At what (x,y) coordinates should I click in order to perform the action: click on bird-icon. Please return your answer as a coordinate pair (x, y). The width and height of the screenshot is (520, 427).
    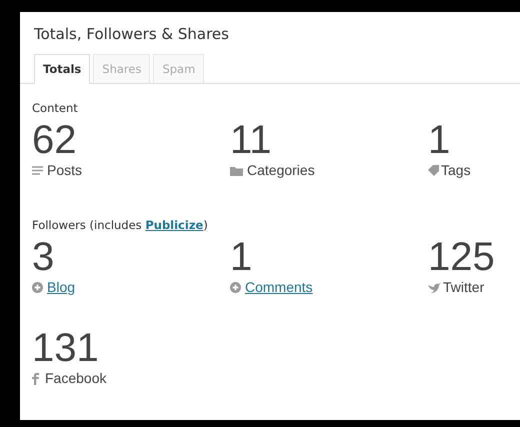
    Looking at the image, I should click on (434, 287).